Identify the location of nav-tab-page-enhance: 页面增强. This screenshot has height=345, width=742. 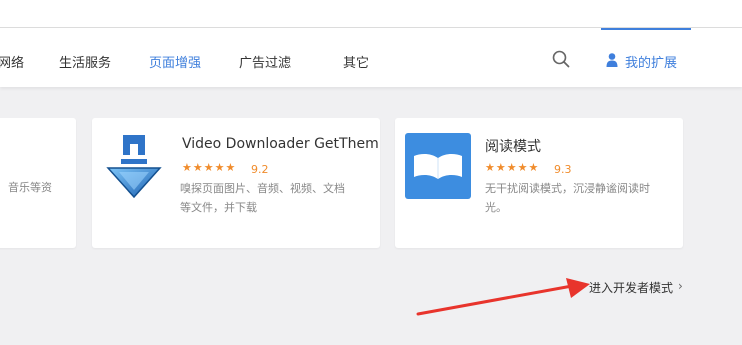
(175, 61).